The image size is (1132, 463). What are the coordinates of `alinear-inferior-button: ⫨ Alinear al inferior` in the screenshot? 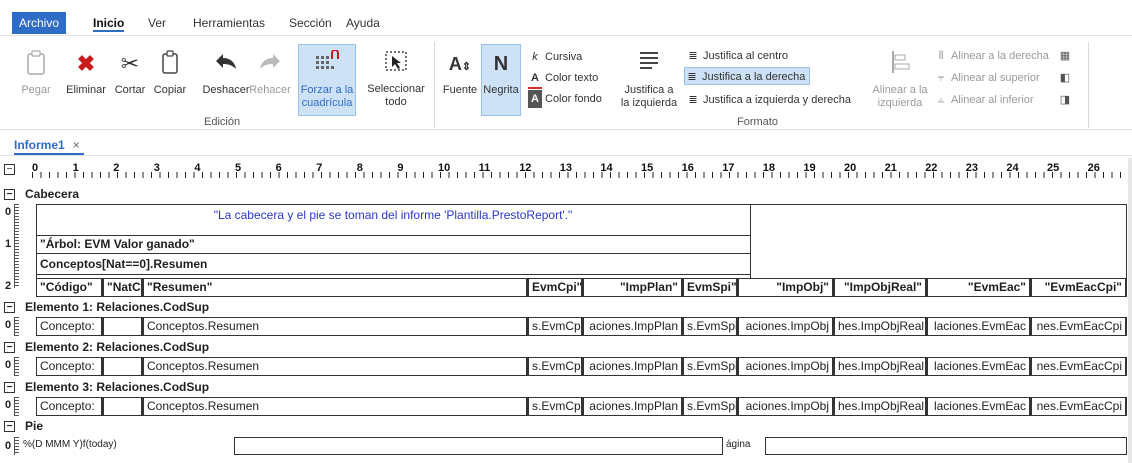 It's located at (984, 100).